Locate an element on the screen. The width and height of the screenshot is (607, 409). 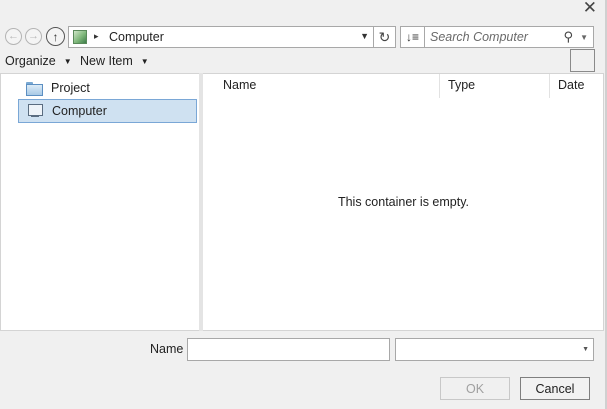
new-item-label: New Item is located at coordinates (106, 61).